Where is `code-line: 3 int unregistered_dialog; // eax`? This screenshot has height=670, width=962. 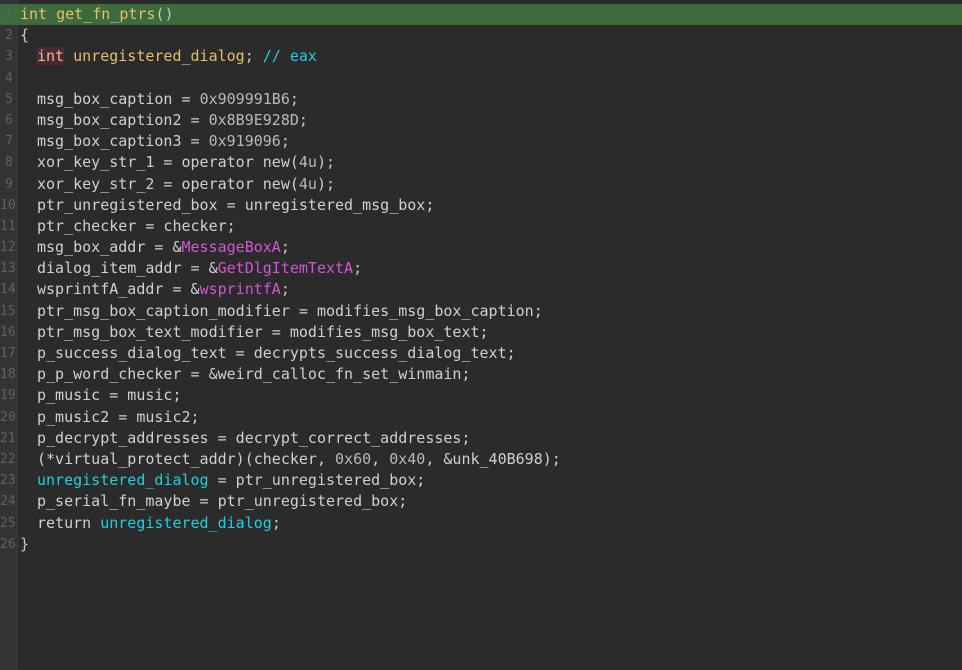
code-line: 3 int unregistered_dialog; // eax is located at coordinates (481, 56).